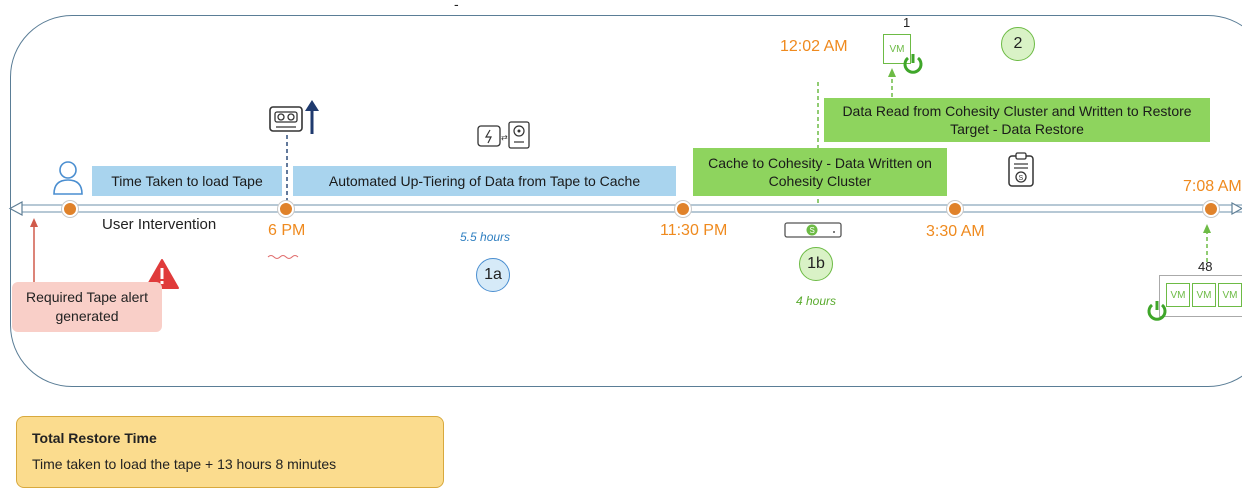 This screenshot has height=493, width=1242. I want to click on cohesity-device-icon: S, so click(813, 230).